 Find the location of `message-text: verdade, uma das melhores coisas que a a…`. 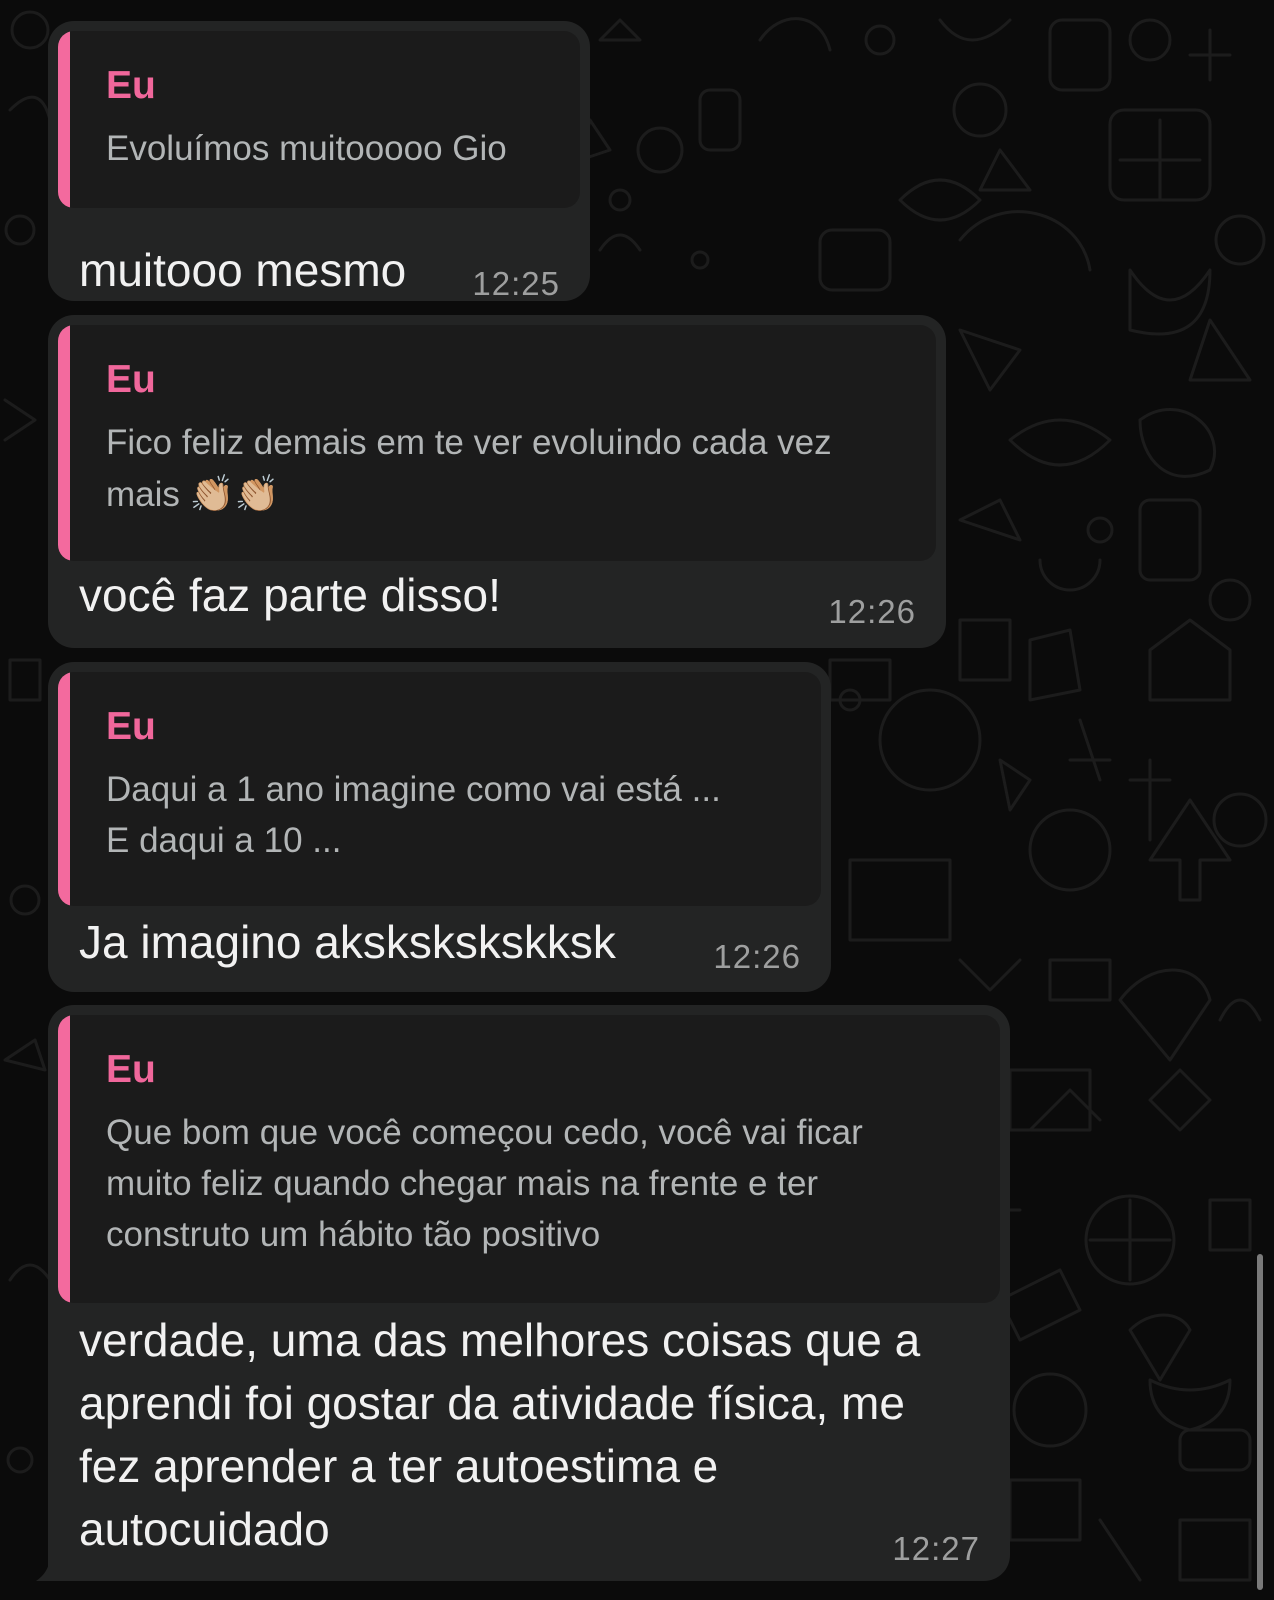

message-text: verdade, uma das melhores coisas que a a… is located at coordinates (499, 1435).